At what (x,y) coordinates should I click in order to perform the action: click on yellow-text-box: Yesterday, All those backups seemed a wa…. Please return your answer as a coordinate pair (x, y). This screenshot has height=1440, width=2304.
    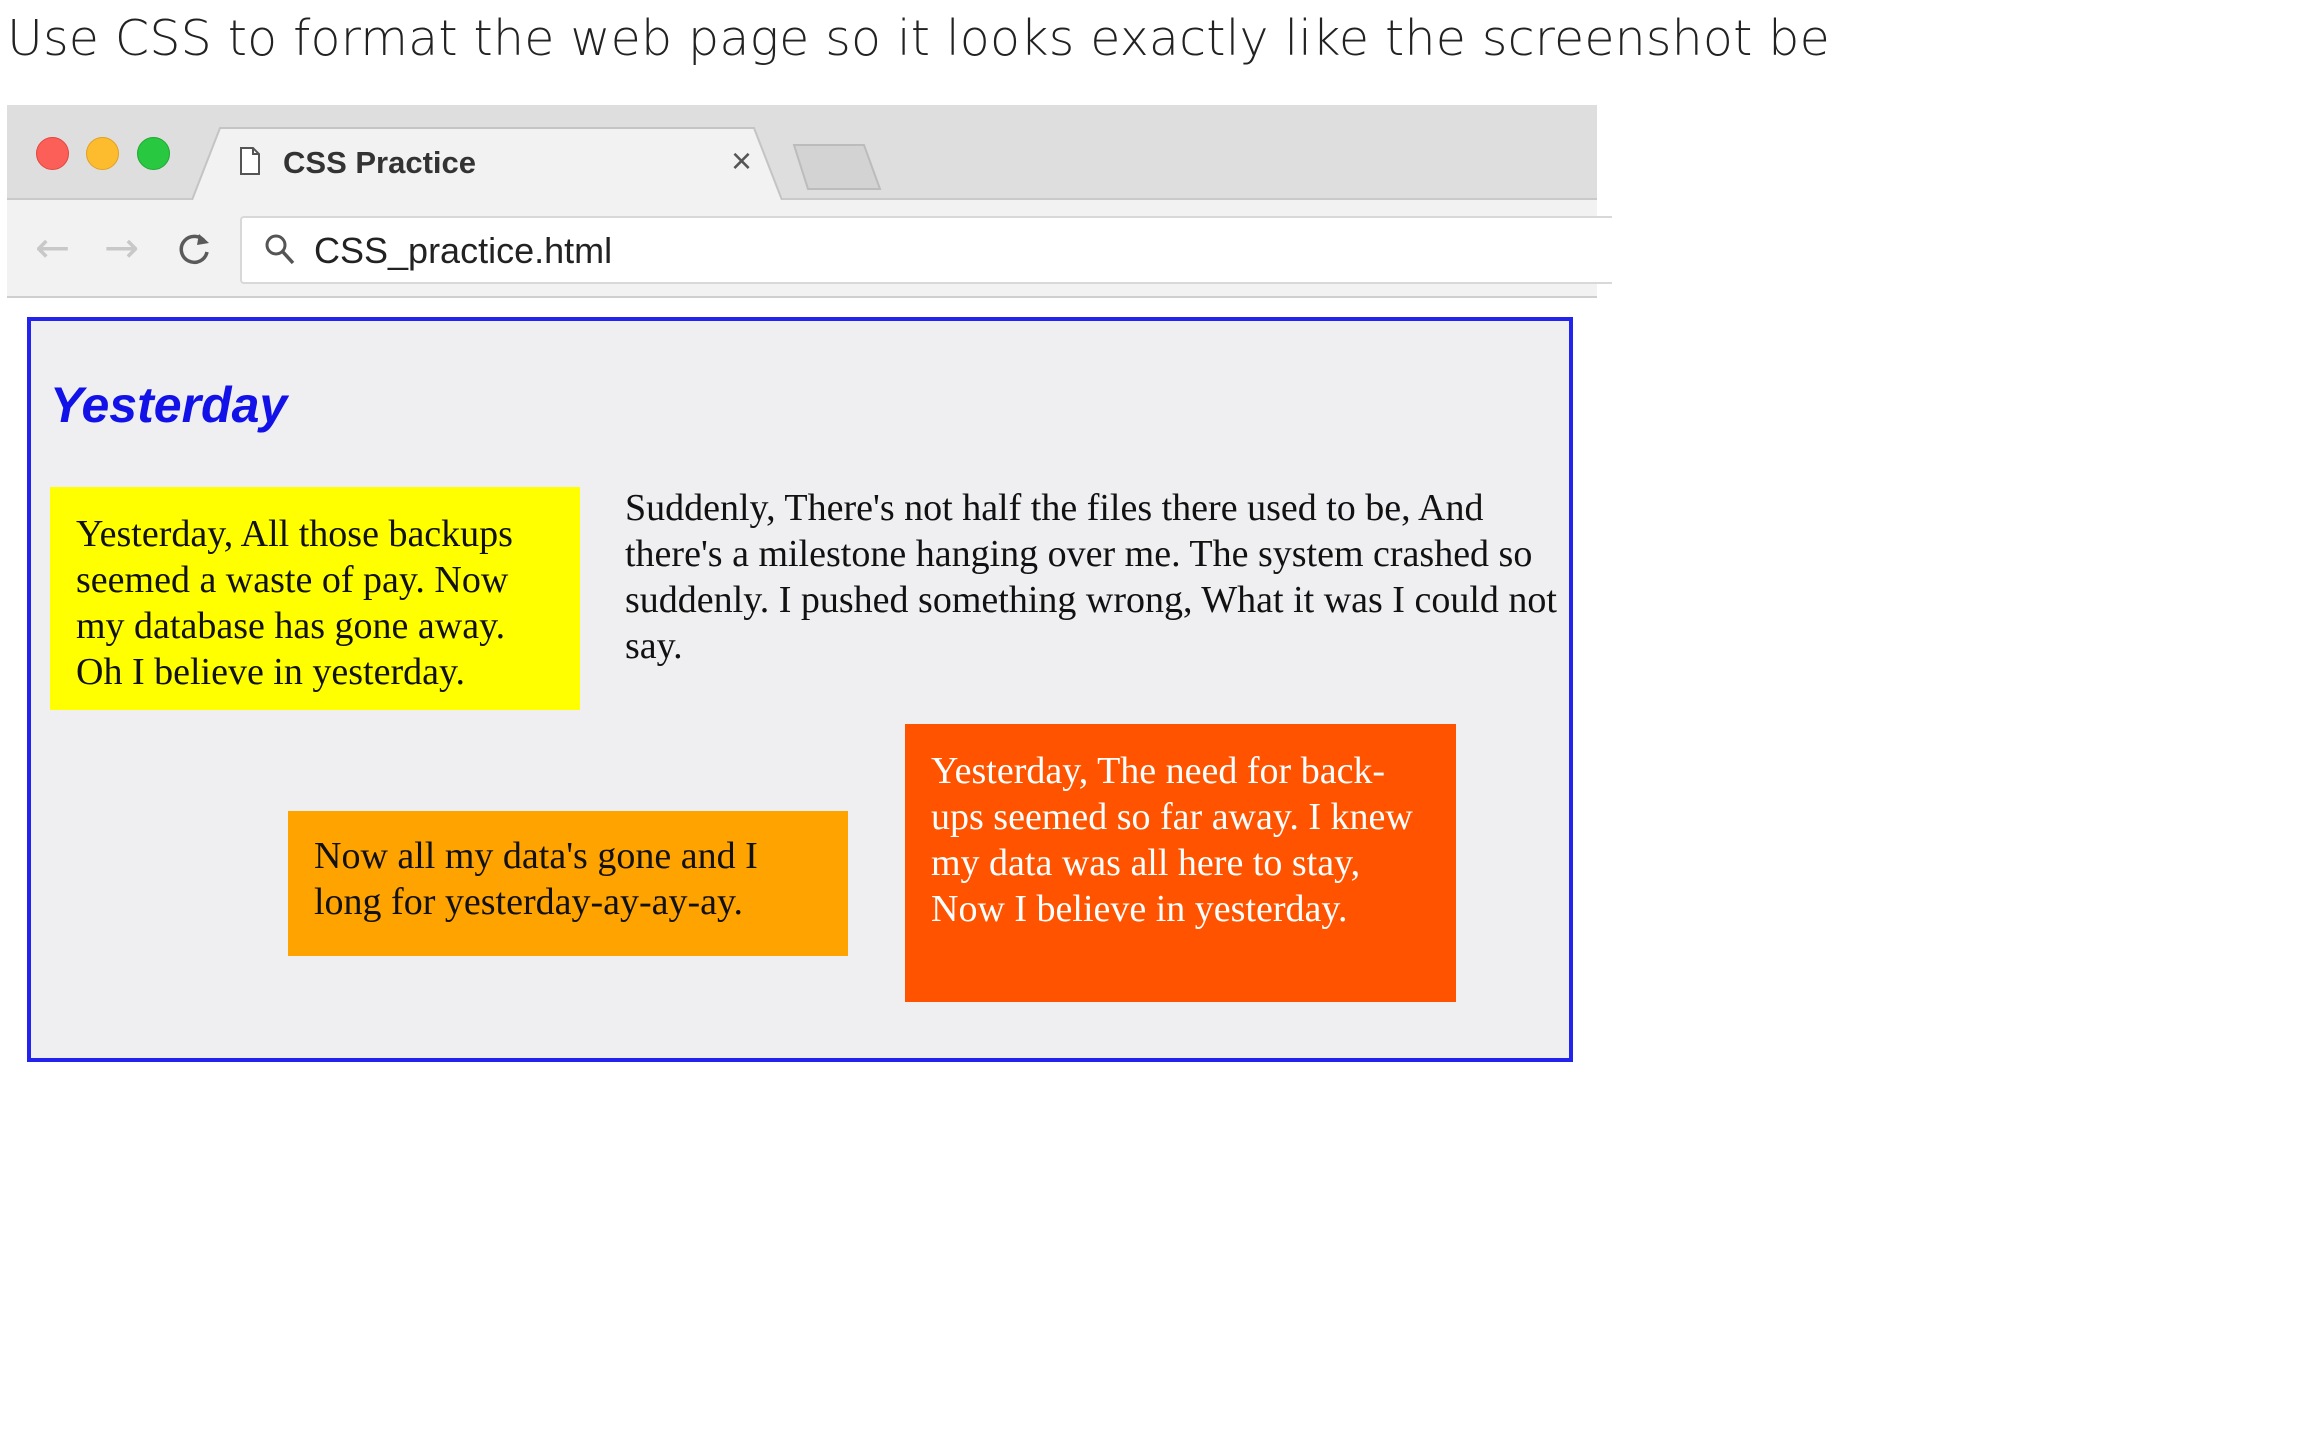
    Looking at the image, I should click on (315, 598).